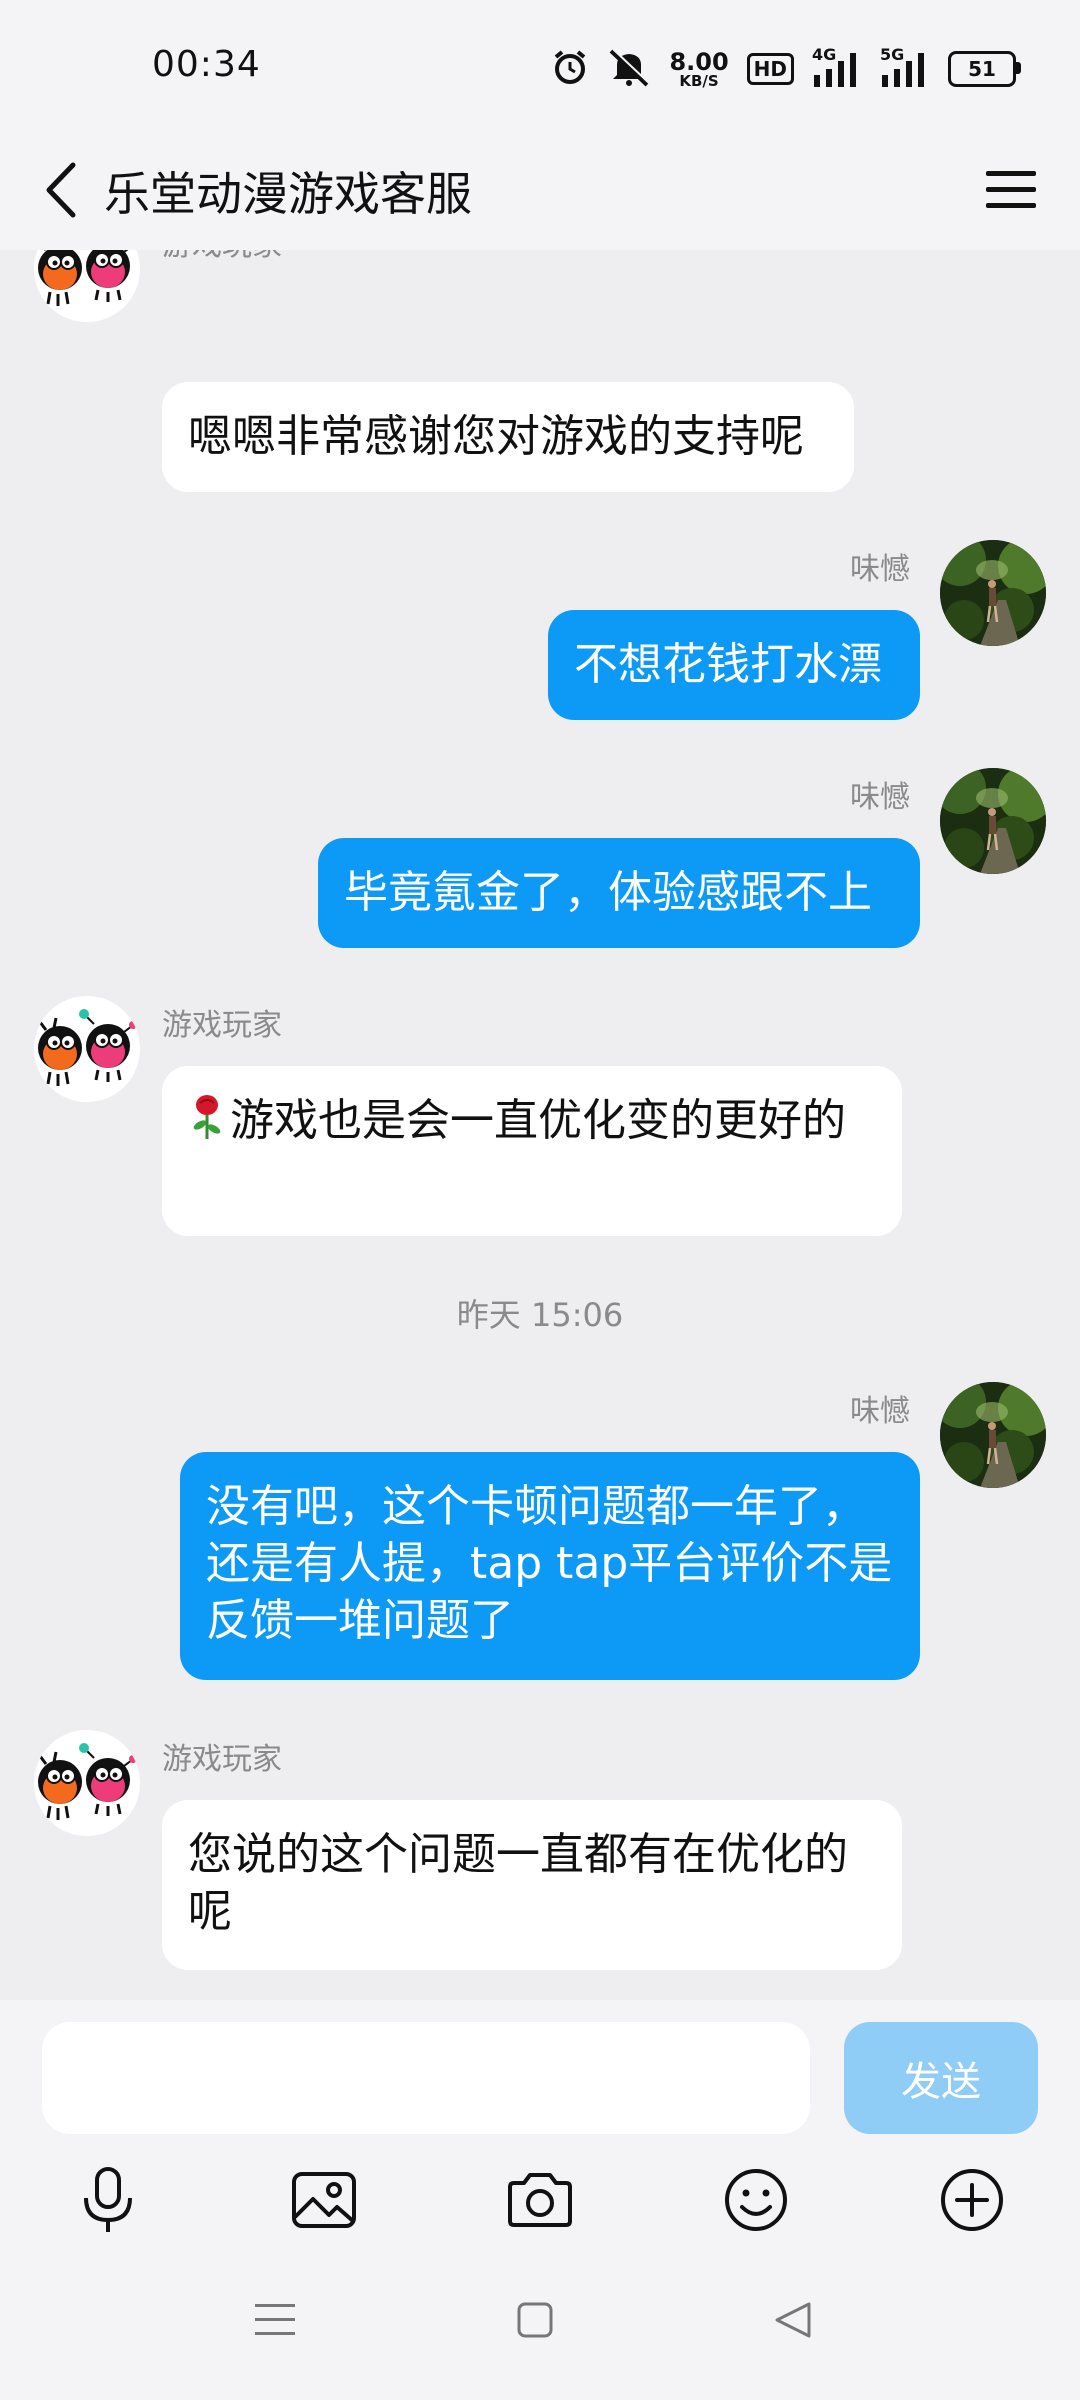 This screenshot has width=1080, height=2400. I want to click on camera-icon, so click(540, 2200).